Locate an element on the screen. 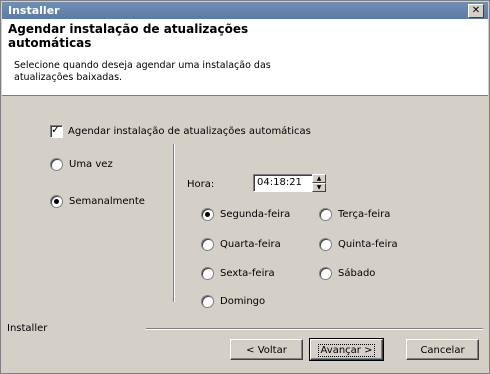  title-bar: Installer ✕ is located at coordinates (245, 10).